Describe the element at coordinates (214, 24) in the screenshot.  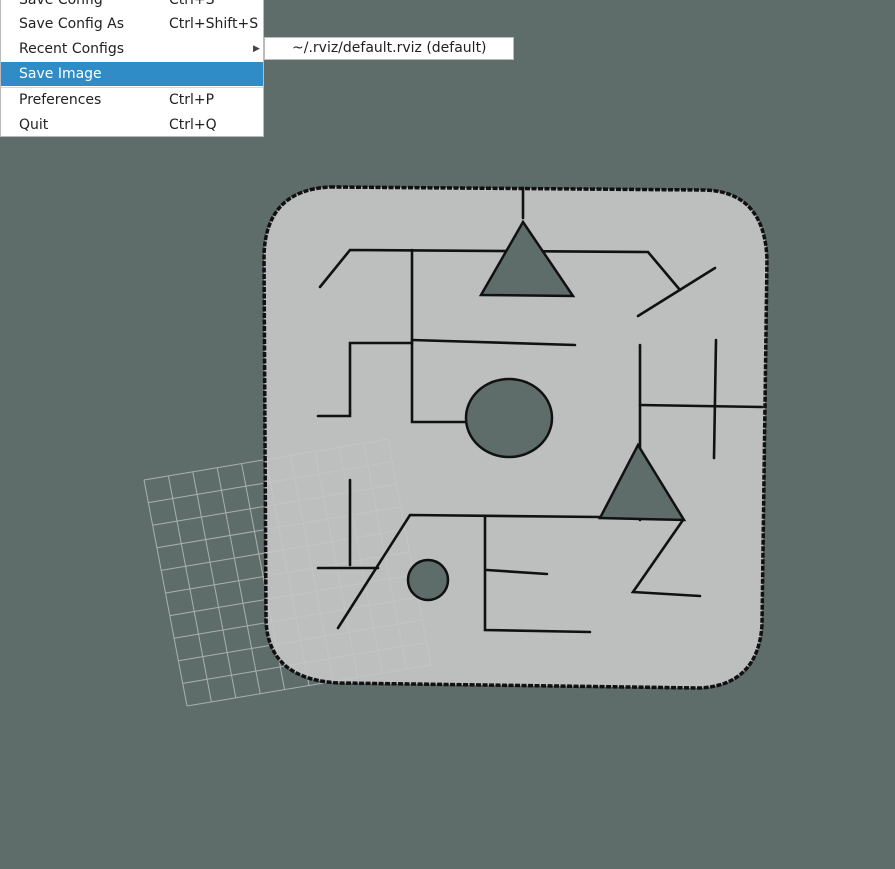
I see `menu-item-shortcut: Ctrl+Shift+S` at that location.